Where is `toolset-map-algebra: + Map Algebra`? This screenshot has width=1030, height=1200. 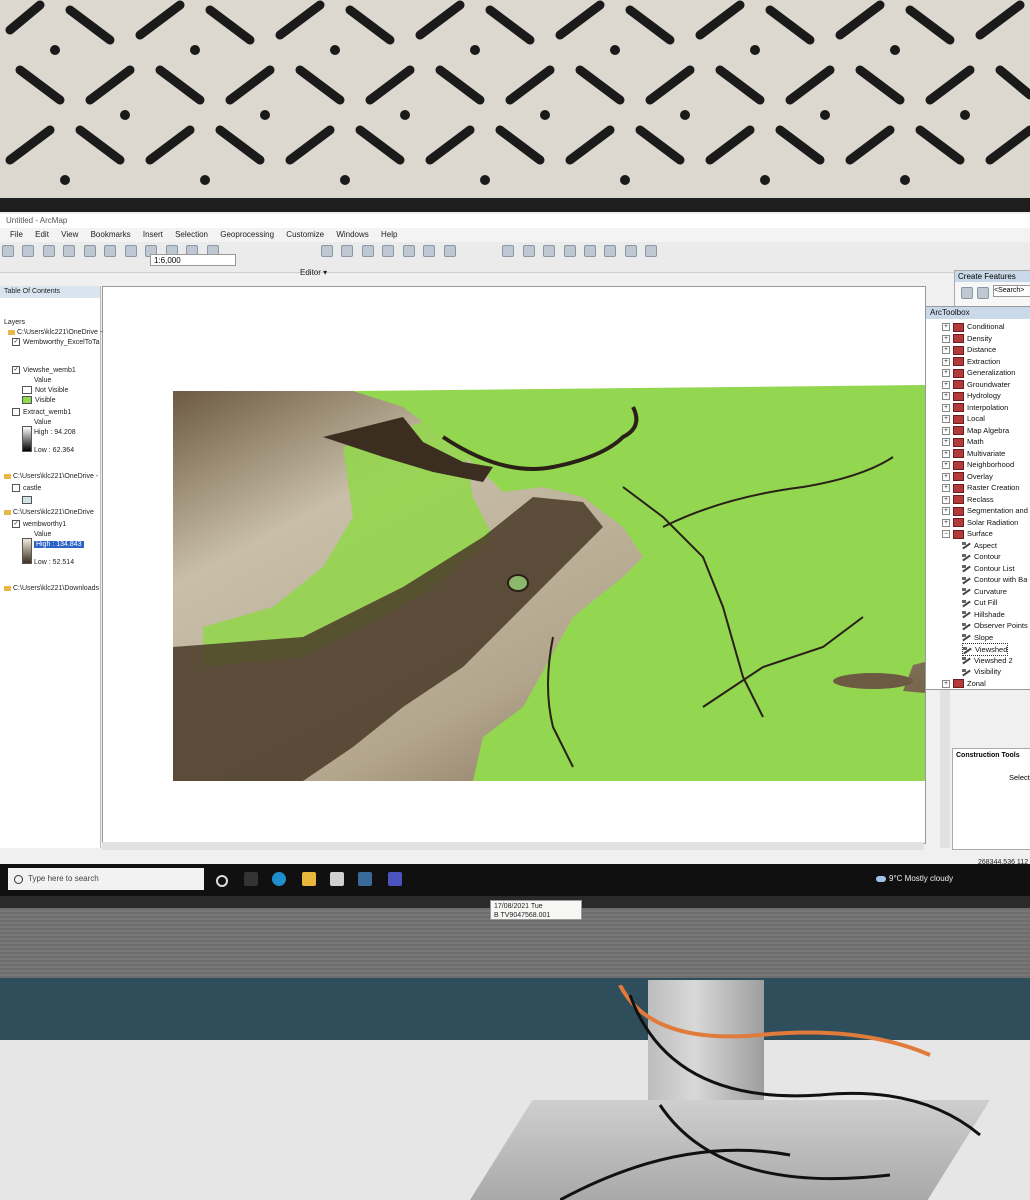
toolset-map-algebra: + Map Algebra is located at coordinates (975, 430).